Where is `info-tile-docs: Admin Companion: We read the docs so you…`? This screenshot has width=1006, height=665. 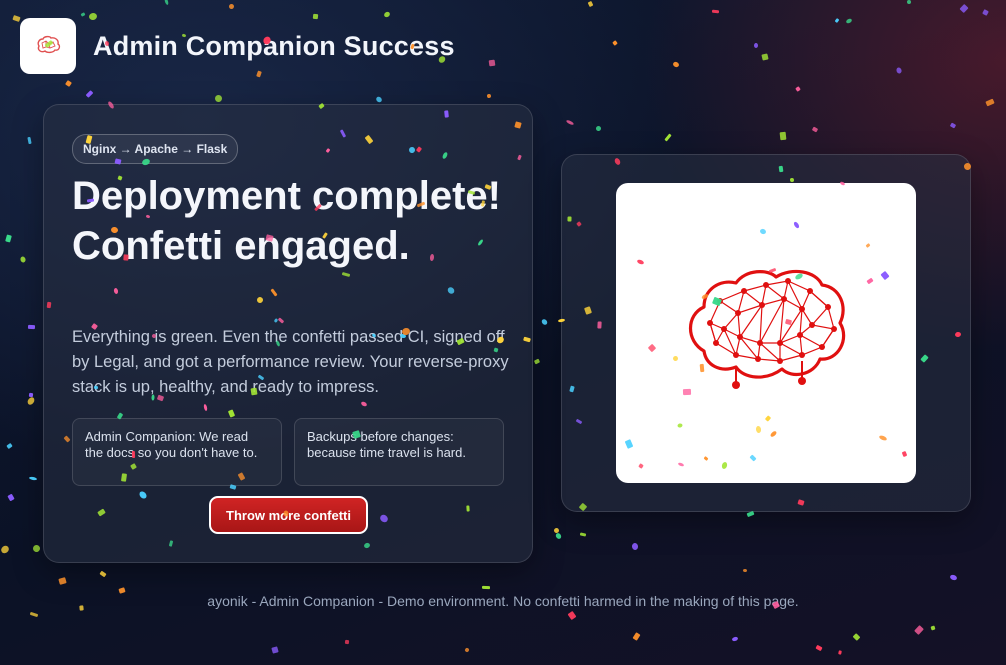 info-tile-docs: Admin Companion: We read the docs so you… is located at coordinates (177, 452).